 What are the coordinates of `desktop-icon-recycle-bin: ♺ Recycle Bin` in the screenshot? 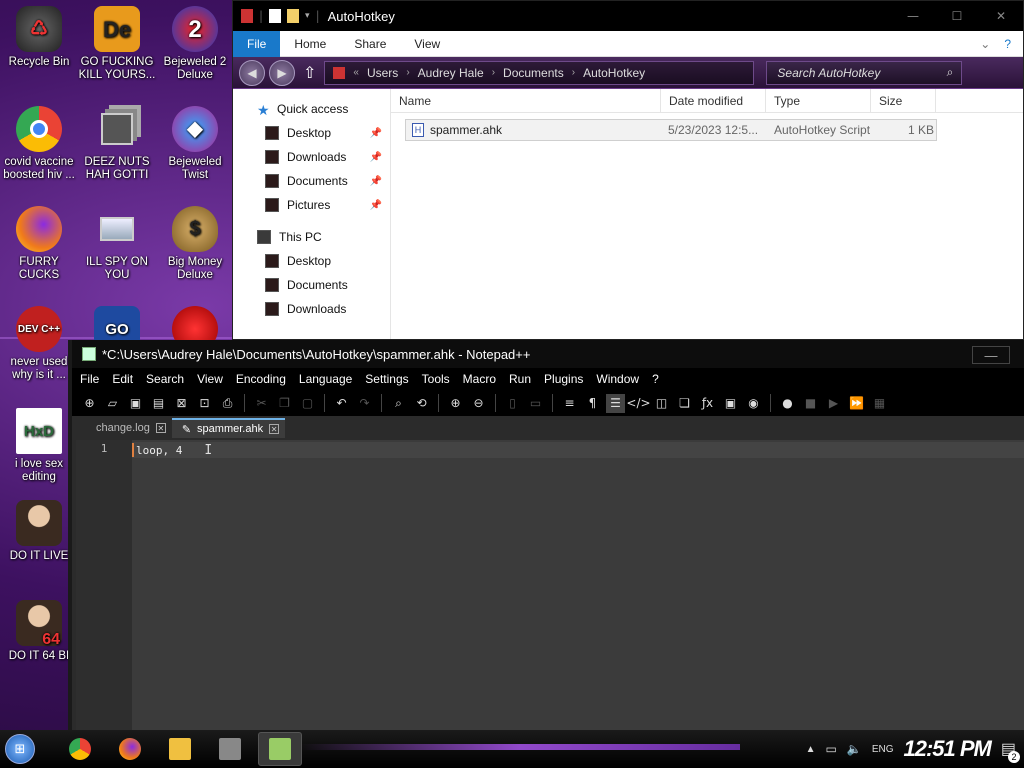 It's located at (39, 37).